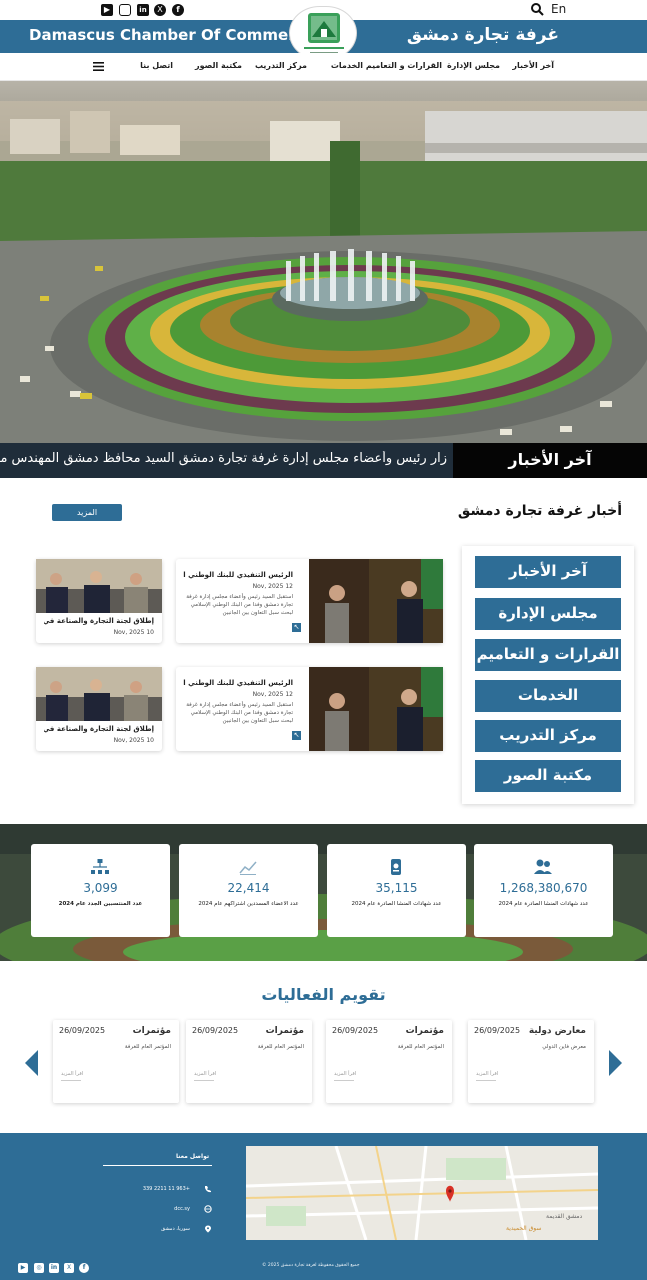 This screenshot has height=1280, width=647. Describe the element at coordinates (160, 10) in the screenshot. I see `x-icon: X` at that location.